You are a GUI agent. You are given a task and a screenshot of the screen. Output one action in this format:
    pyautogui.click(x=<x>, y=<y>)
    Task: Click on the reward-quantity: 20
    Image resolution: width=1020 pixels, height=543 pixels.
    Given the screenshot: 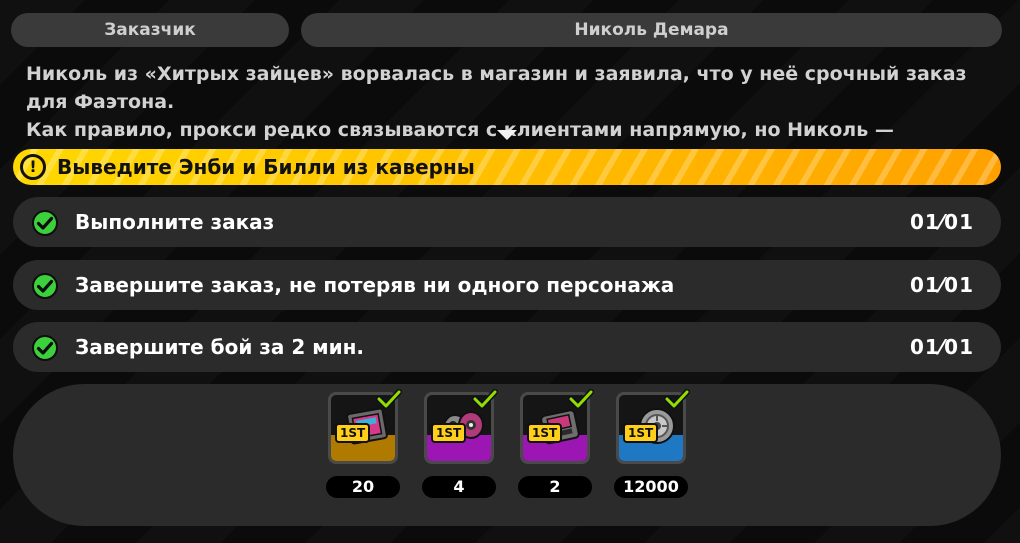 What is the action you would take?
    pyautogui.click(x=363, y=487)
    